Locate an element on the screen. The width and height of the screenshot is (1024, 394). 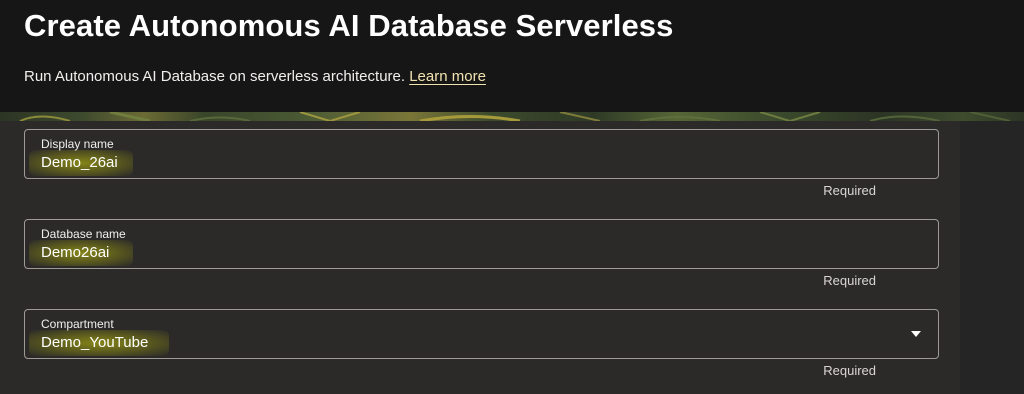
display-name-field: Display name Demo_26ai is located at coordinates (481, 154).